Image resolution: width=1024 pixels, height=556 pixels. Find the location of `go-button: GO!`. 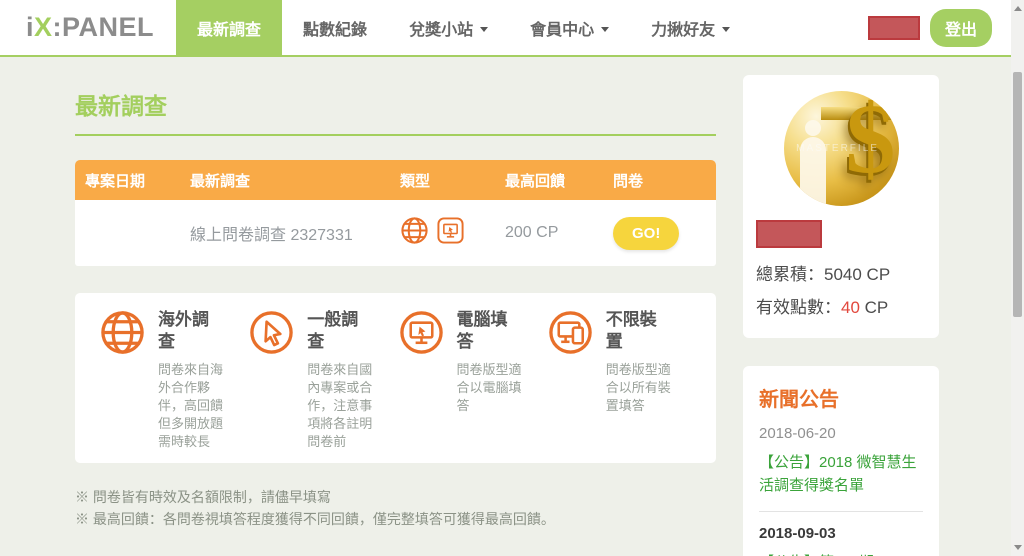

go-button: GO! is located at coordinates (646, 233).